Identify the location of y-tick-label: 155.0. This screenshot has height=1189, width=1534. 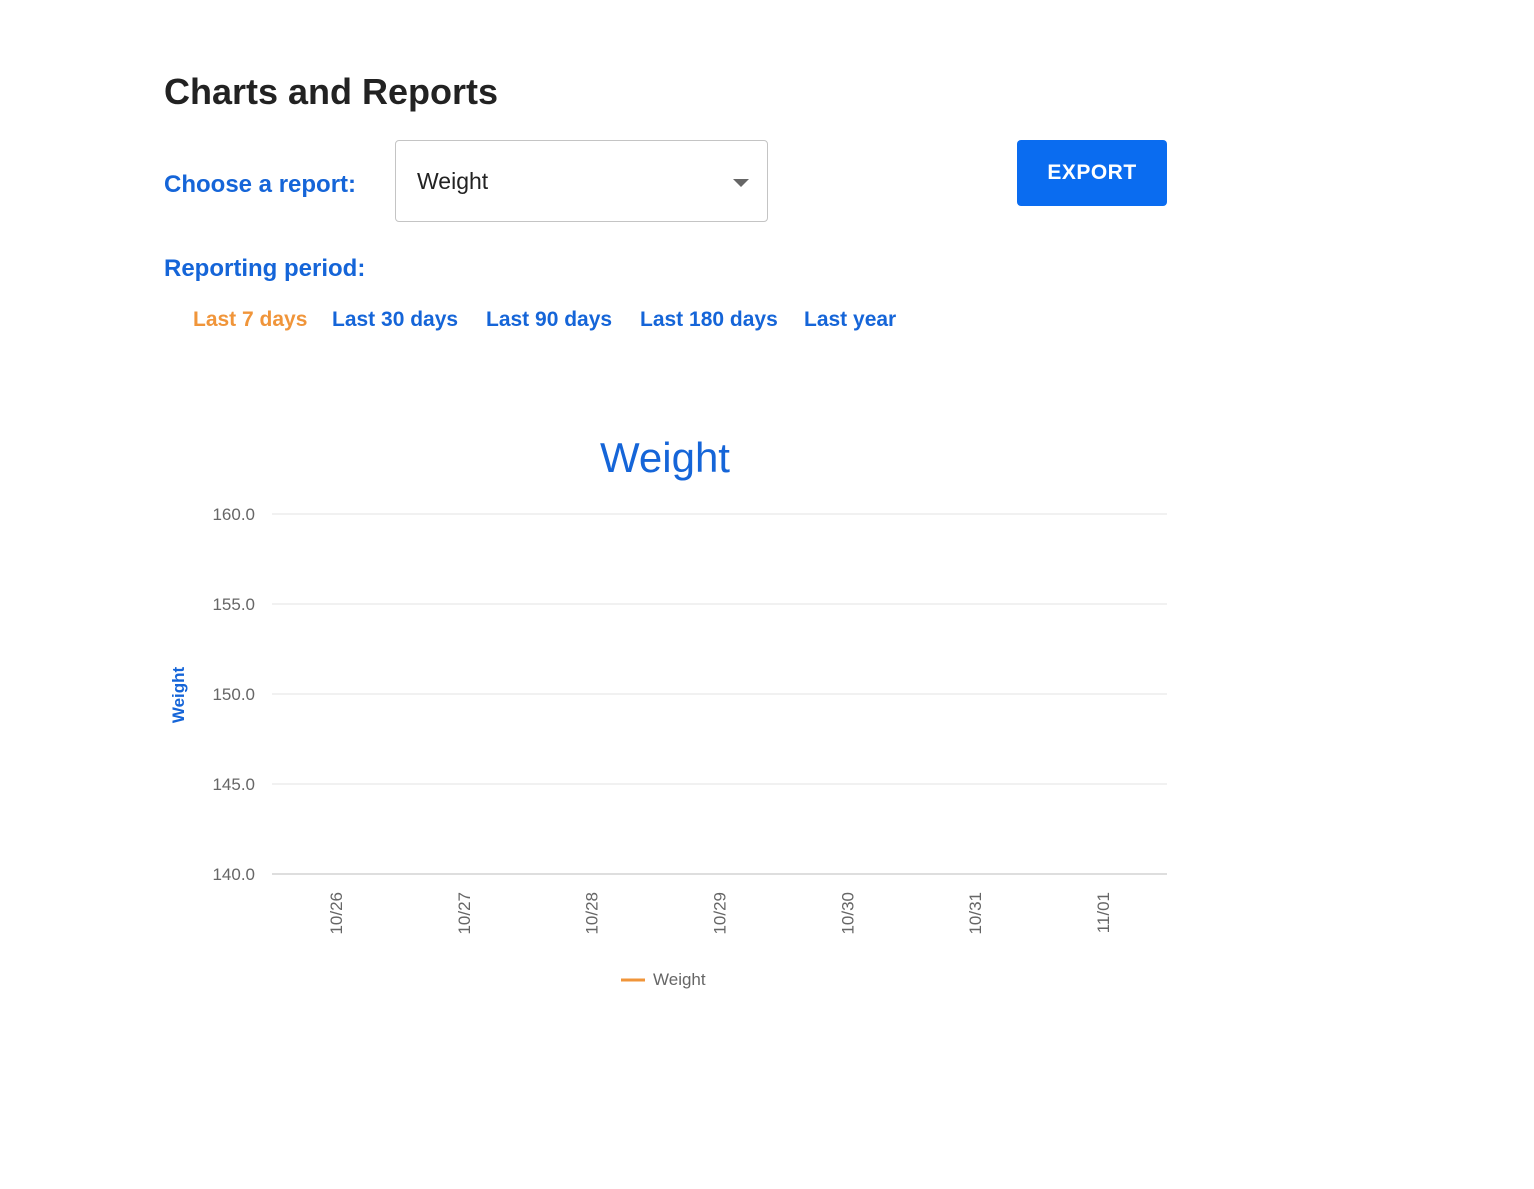
(233, 604).